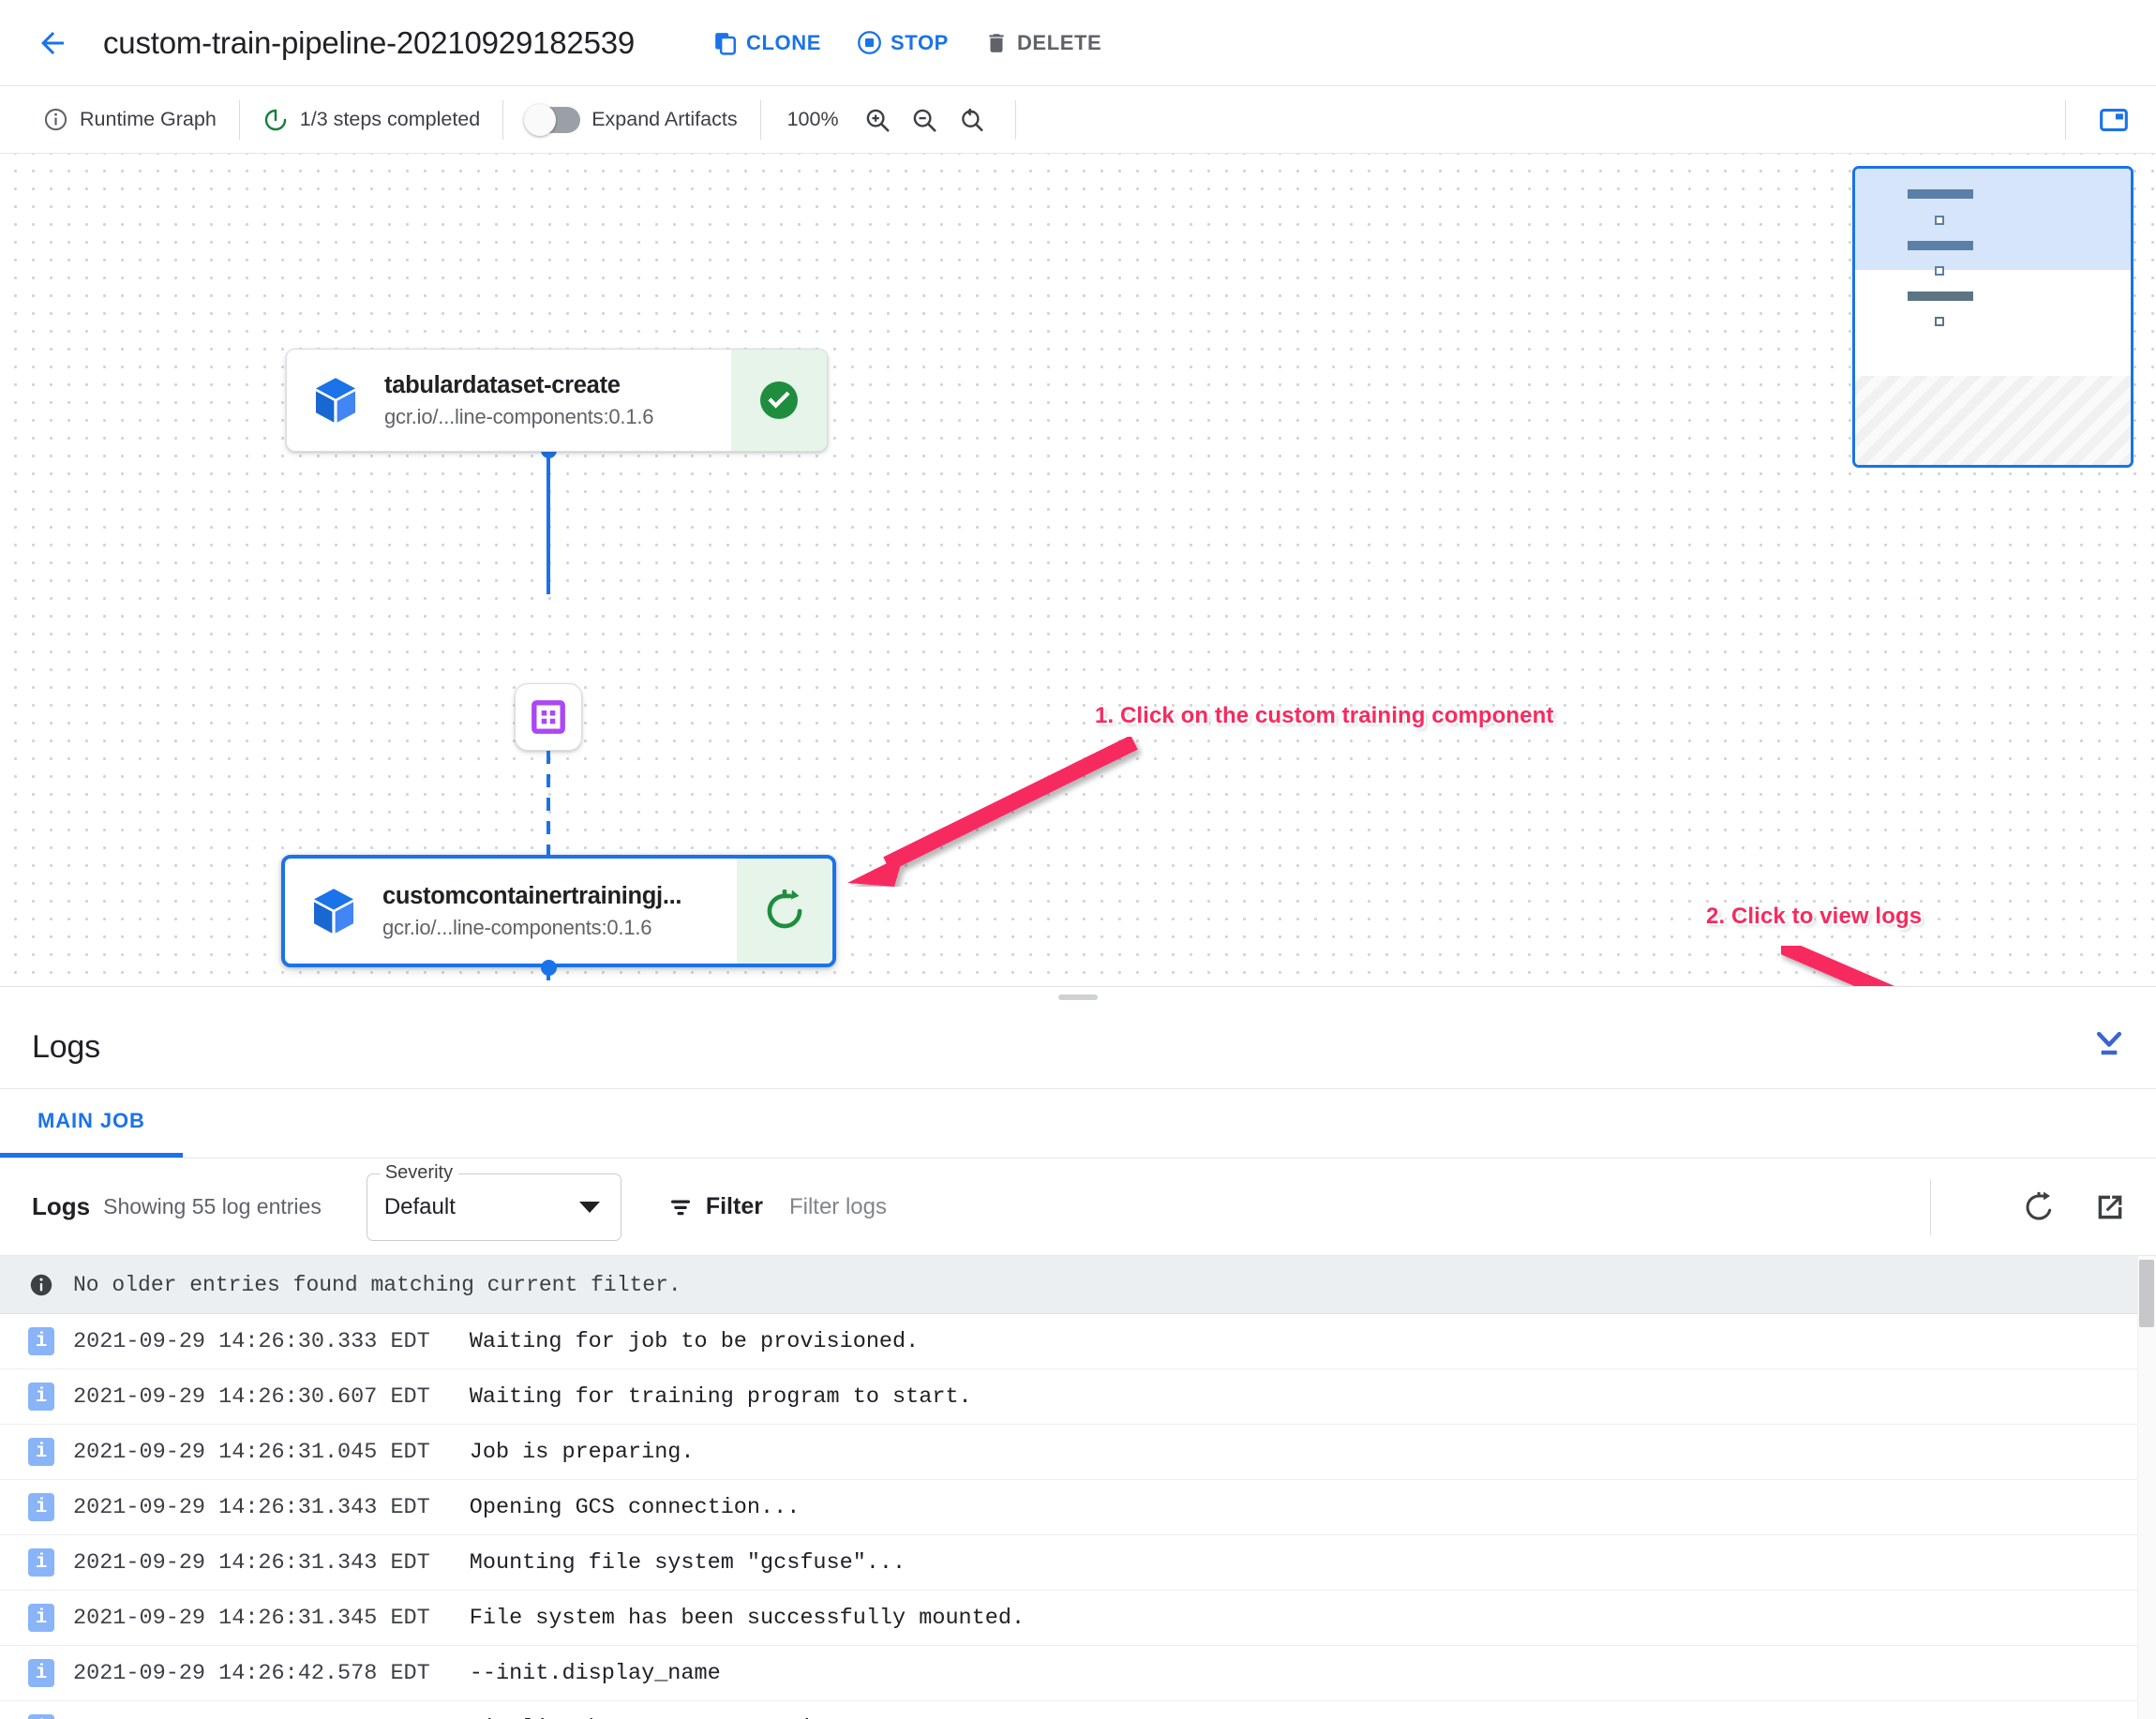 This screenshot has height=1719, width=2156. What do you see at coordinates (734, 1206) in the screenshot?
I see `filter-button-label: Filter` at bounding box center [734, 1206].